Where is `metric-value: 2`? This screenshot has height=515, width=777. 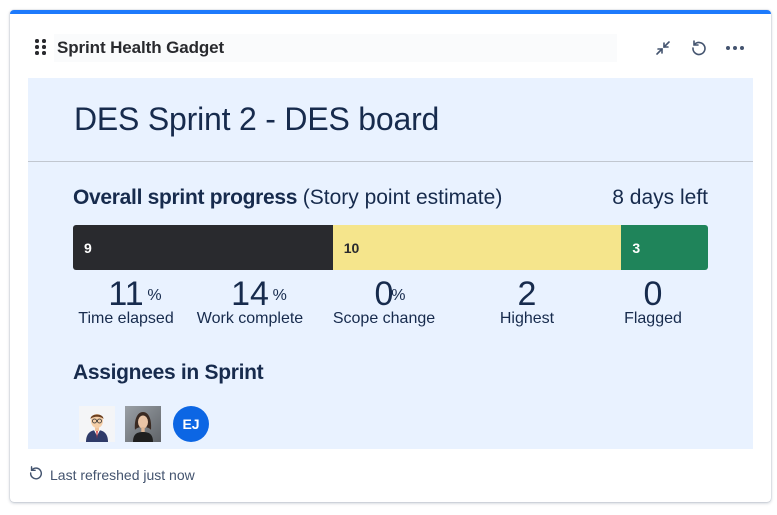
metric-value: 2 is located at coordinates (527, 294).